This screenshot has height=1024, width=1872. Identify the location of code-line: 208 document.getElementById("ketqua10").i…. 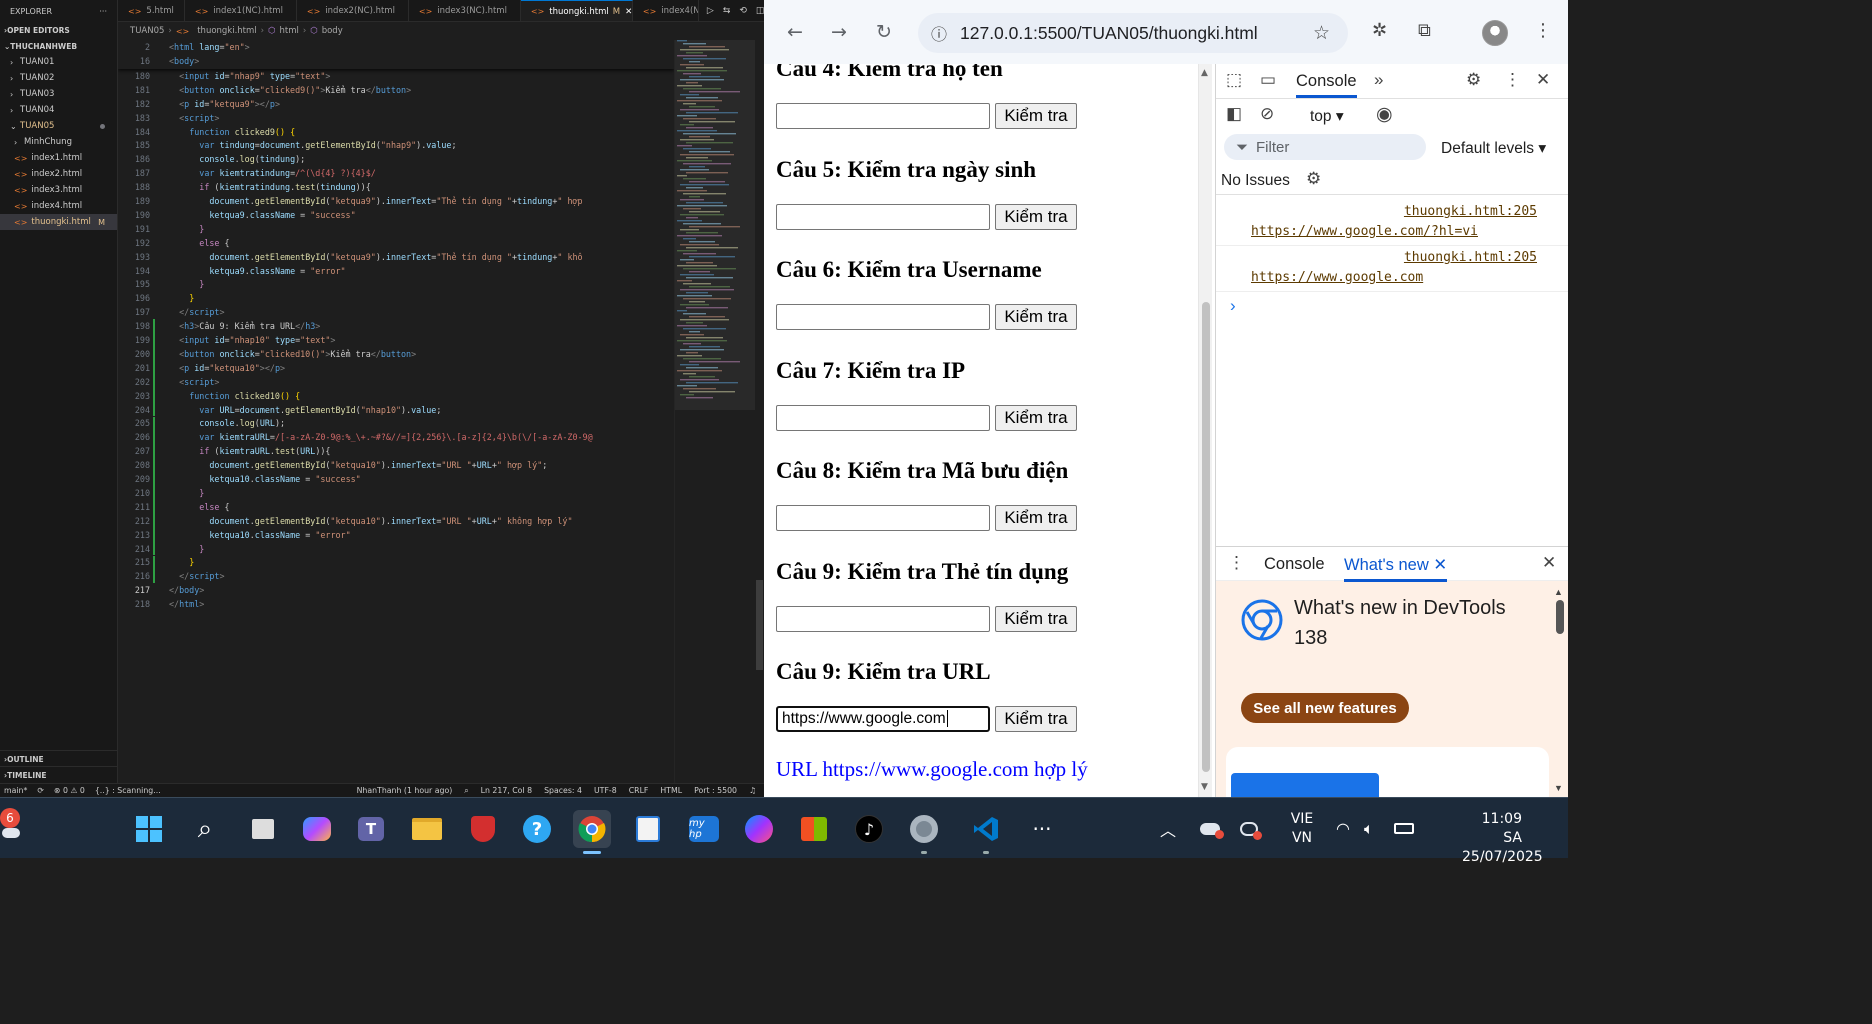
(396, 465).